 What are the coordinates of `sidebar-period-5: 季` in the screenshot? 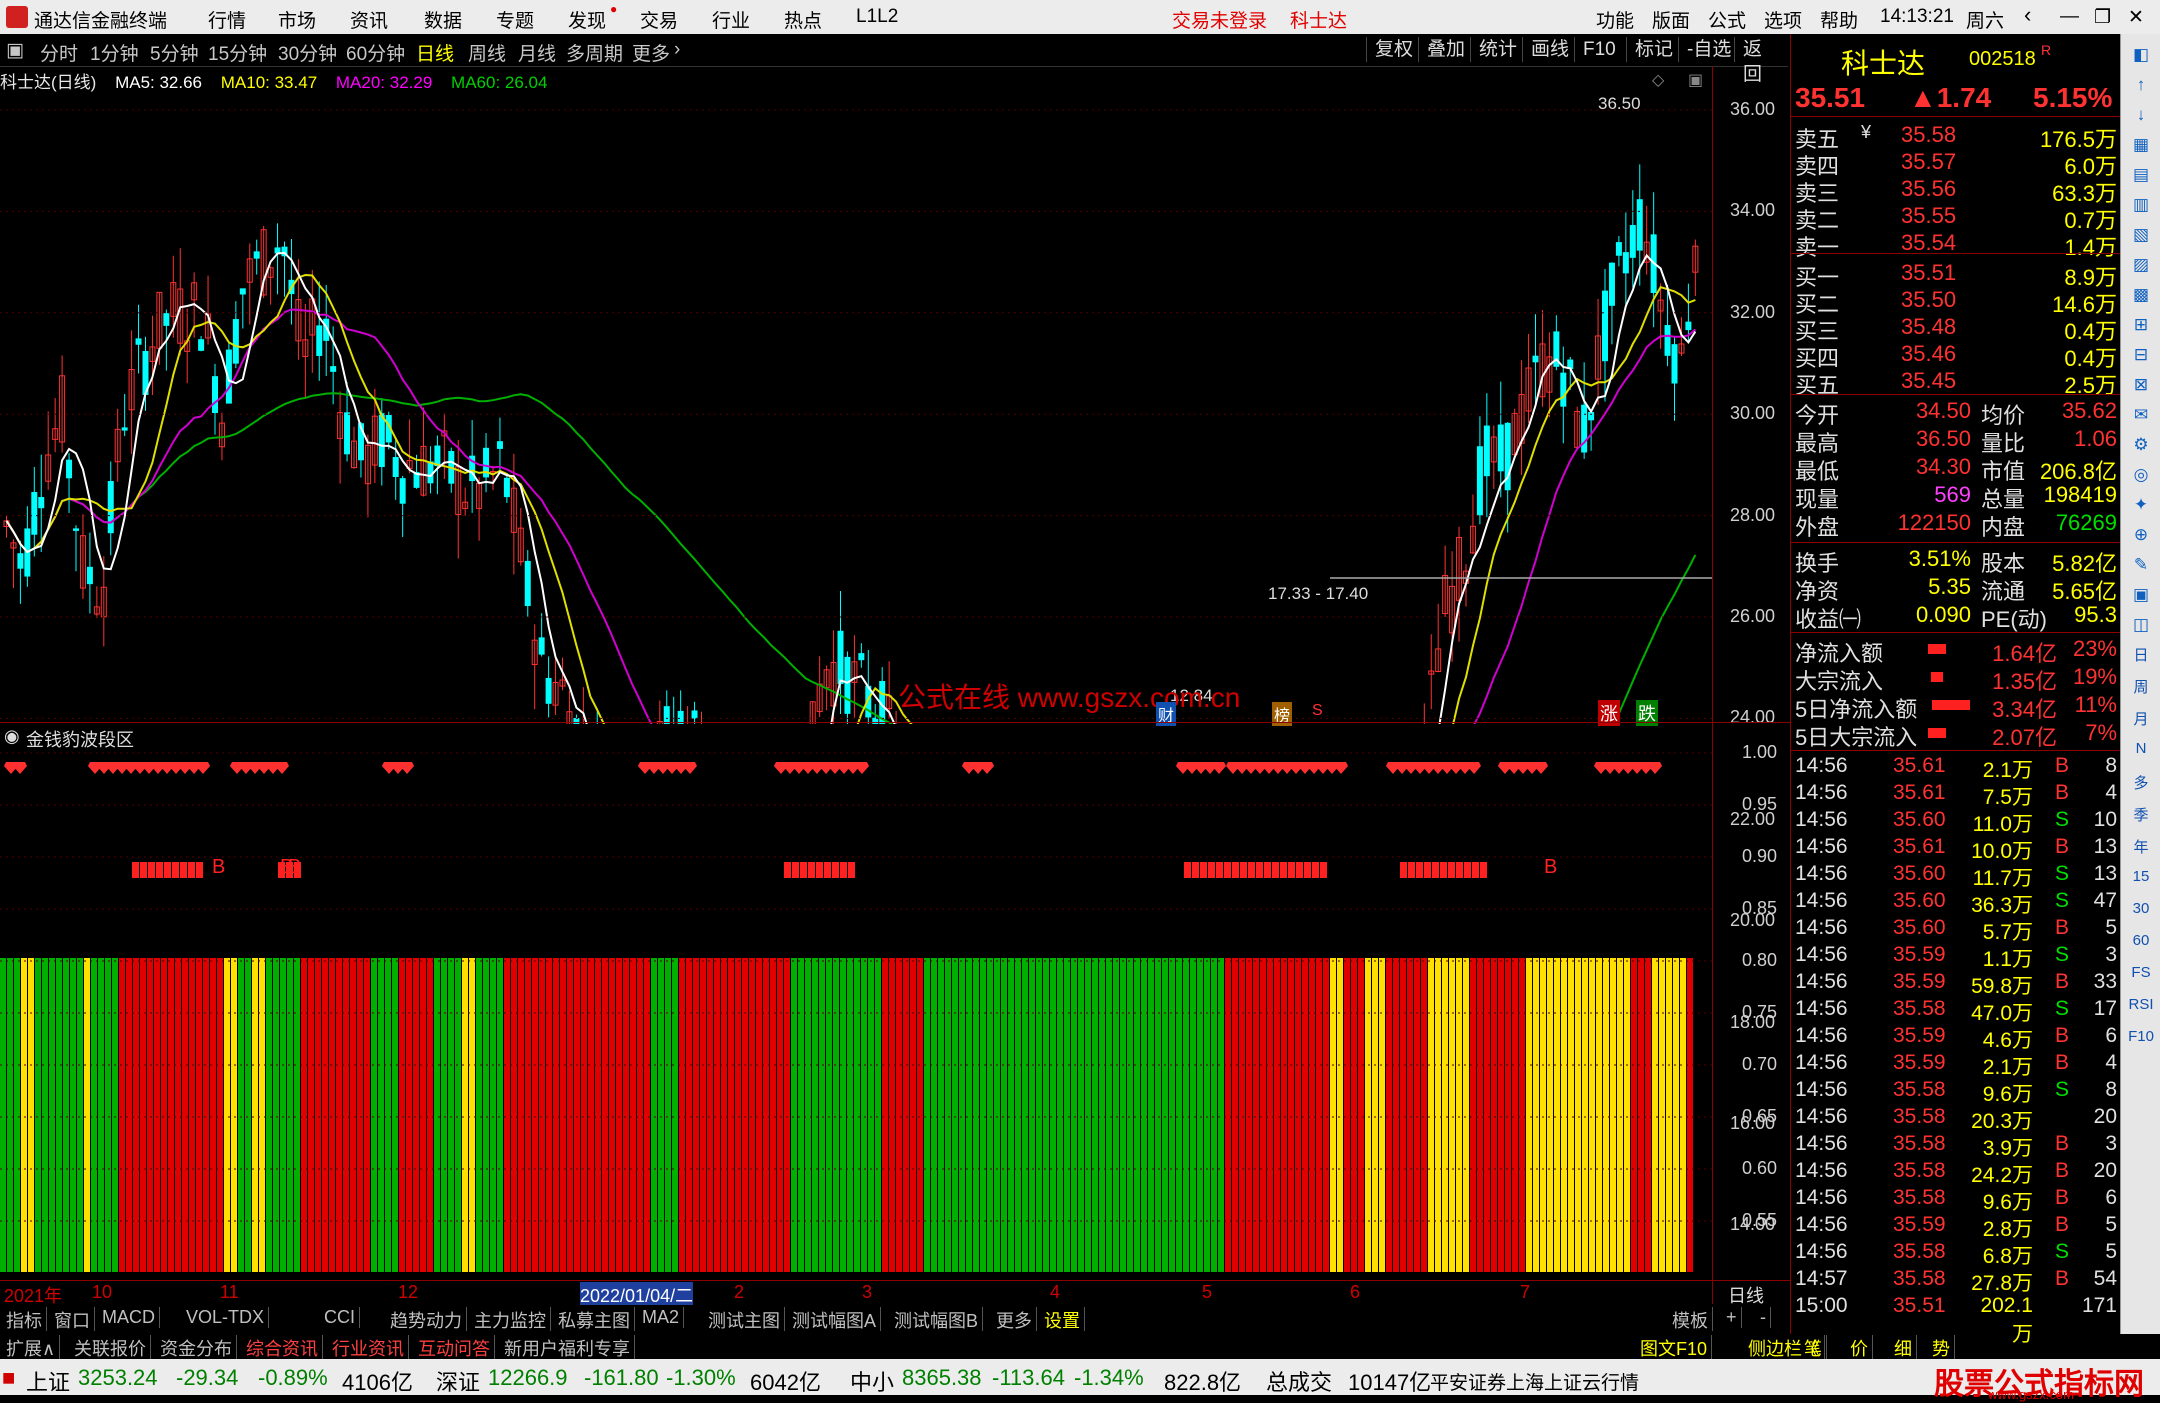 It's located at (2141, 814).